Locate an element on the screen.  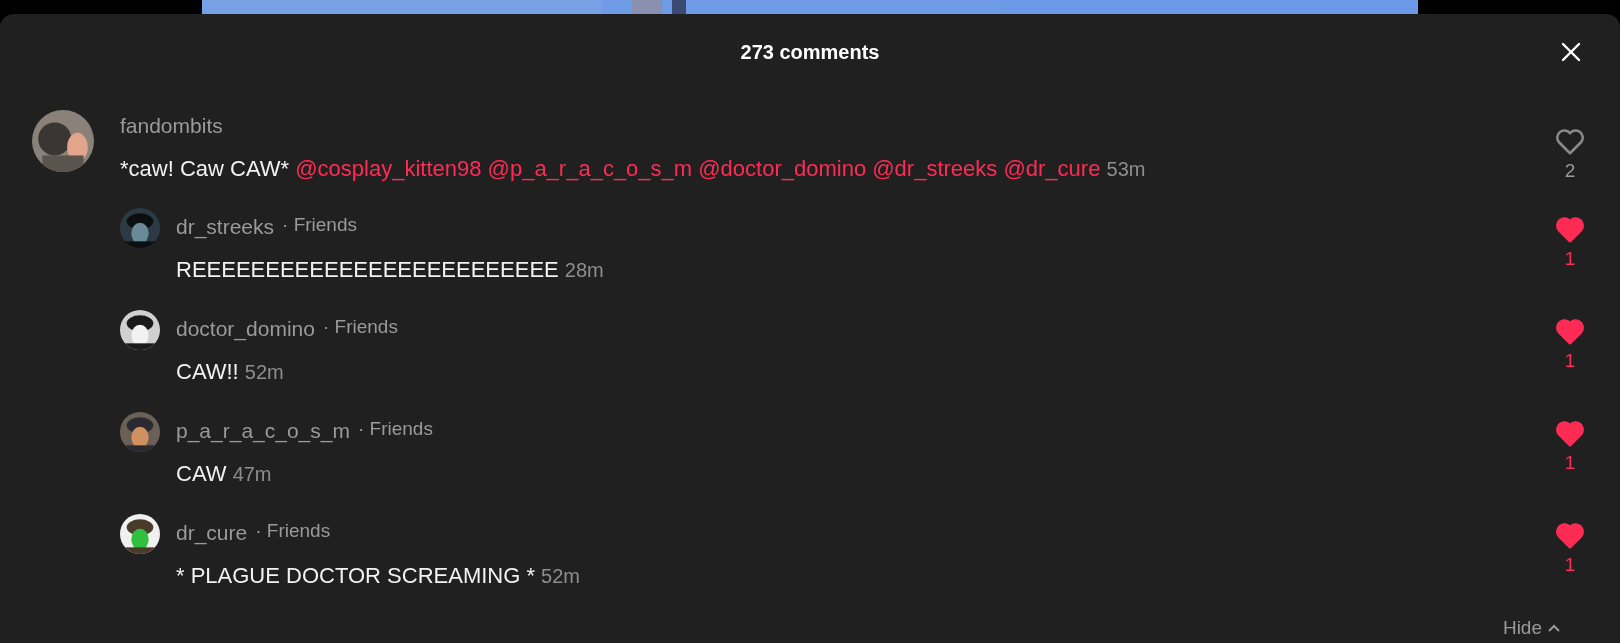
mention-link: @cosplay_kitten98 is located at coordinates (388, 168).